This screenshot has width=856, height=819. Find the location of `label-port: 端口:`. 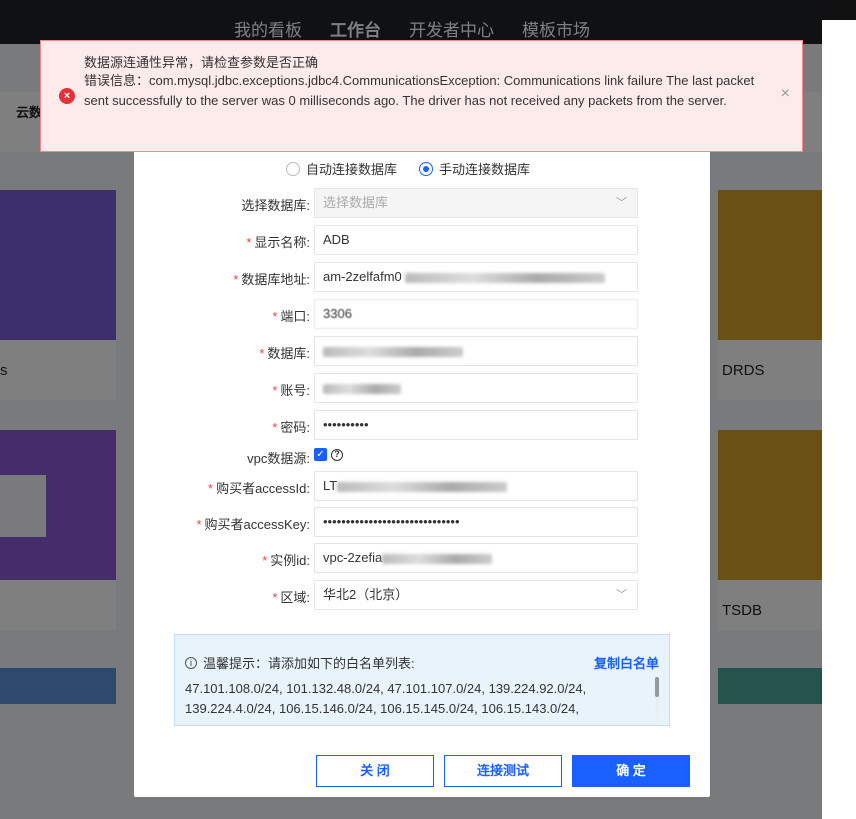

label-port: 端口: is located at coordinates (295, 316).